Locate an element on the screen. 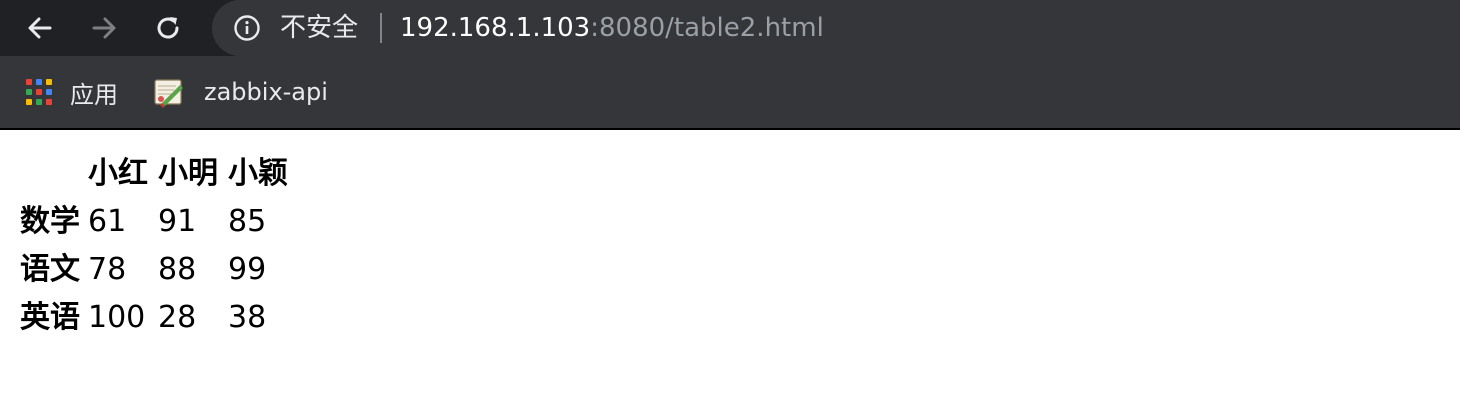  forward-button is located at coordinates (104, 28).